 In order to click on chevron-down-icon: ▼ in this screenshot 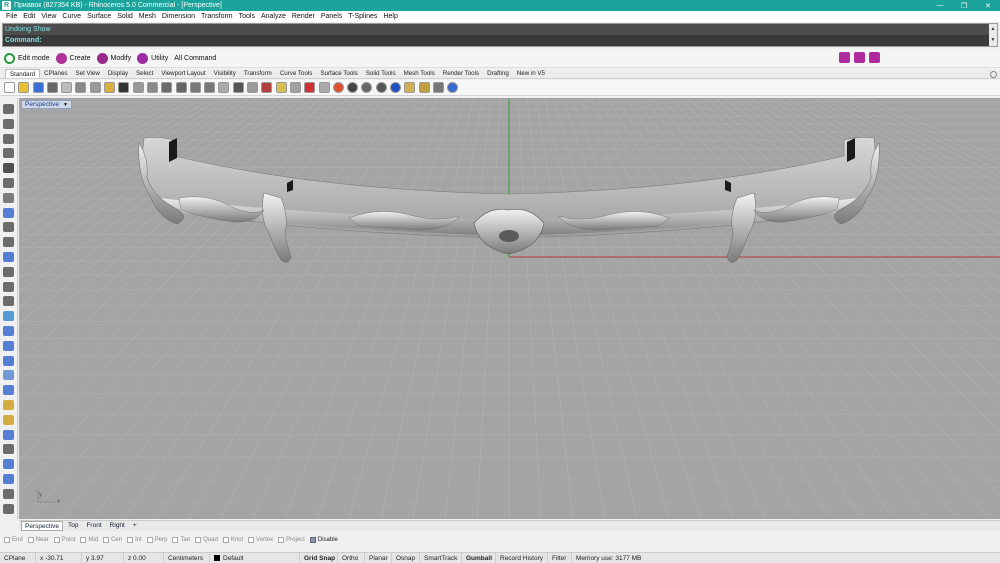, I will do `click(65, 105)`.